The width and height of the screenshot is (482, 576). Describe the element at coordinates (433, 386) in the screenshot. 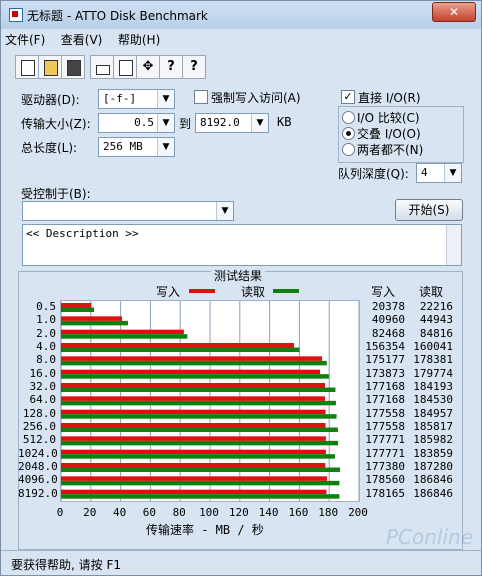

I see `read-value: 184193` at that location.